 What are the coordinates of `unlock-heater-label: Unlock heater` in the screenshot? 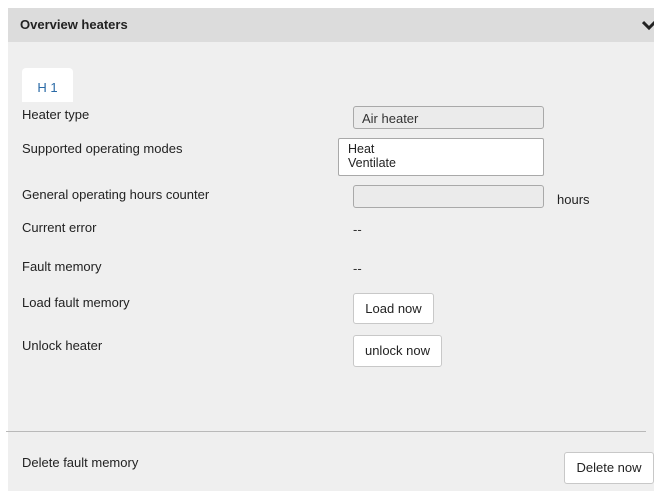 It's located at (62, 345).